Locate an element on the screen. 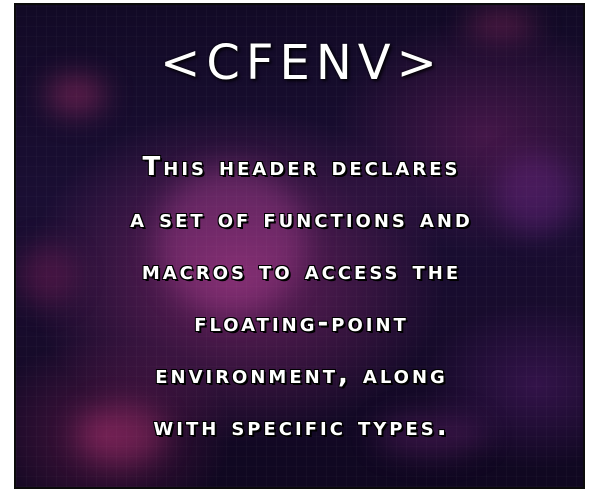  background-glow is located at coordinates (501, 24).